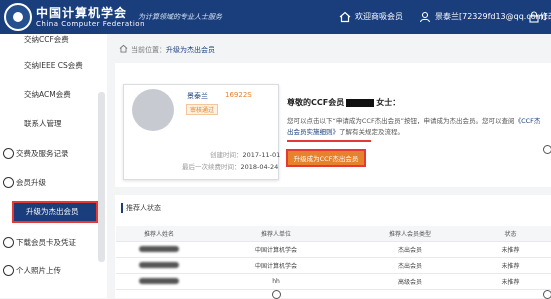  What do you see at coordinates (245, 155) in the screenshot?
I see `create-time: 创建时间：2017-11-01` at bounding box center [245, 155].